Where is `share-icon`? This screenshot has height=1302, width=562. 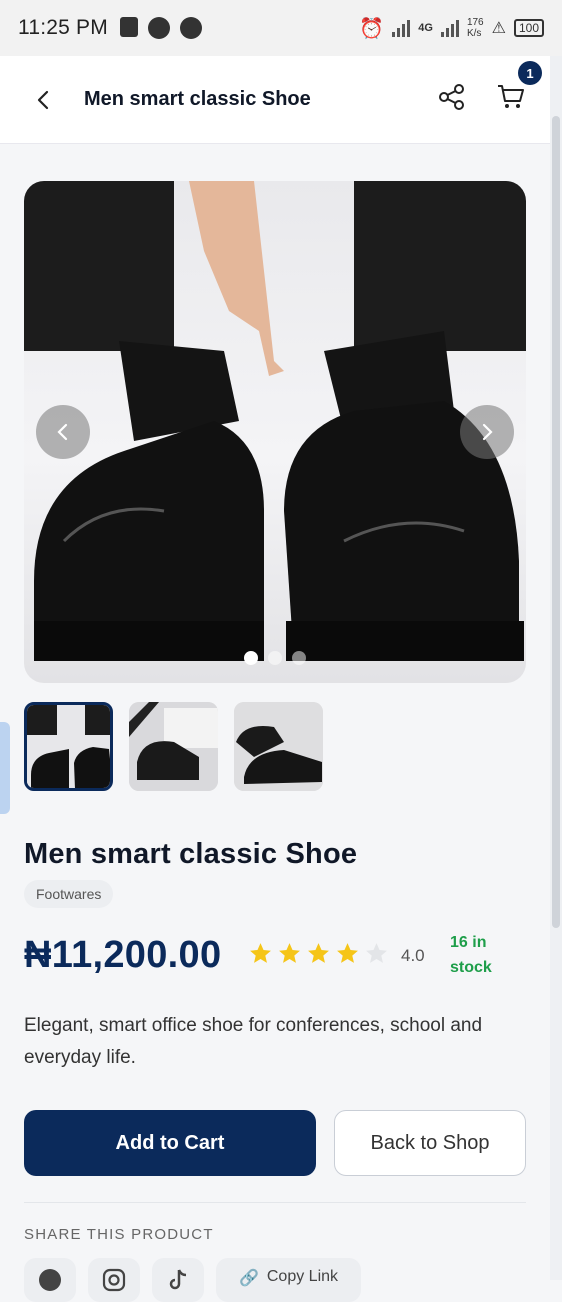
share-icon is located at coordinates (451, 97).